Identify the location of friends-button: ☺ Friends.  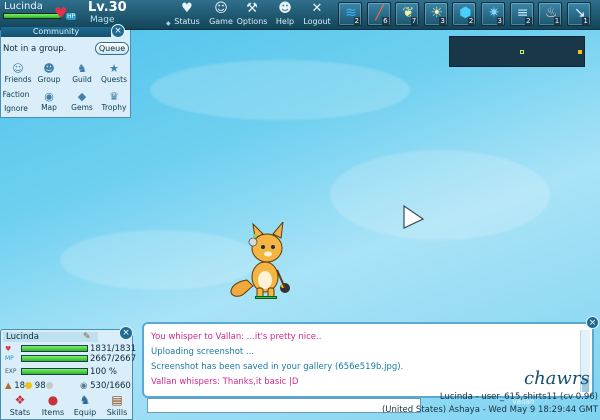
(18, 74).